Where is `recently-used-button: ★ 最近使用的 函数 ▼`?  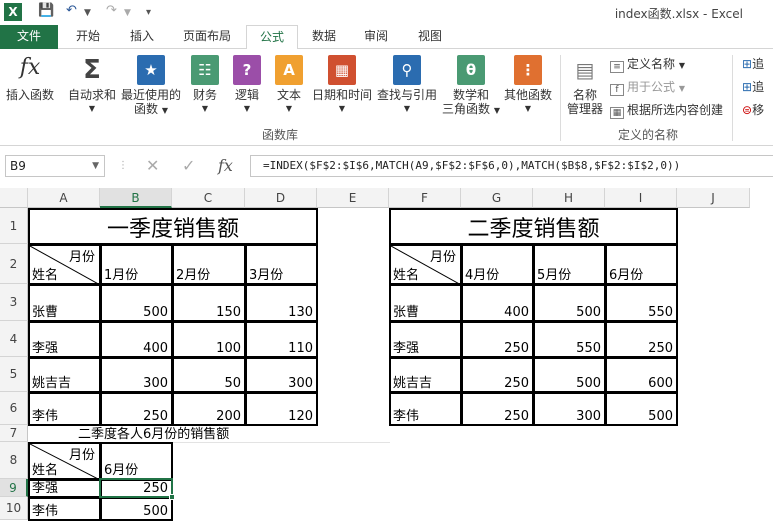 recently-used-button: ★ 最近使用的 函数 ▼ is located at coordinates (151, 86).